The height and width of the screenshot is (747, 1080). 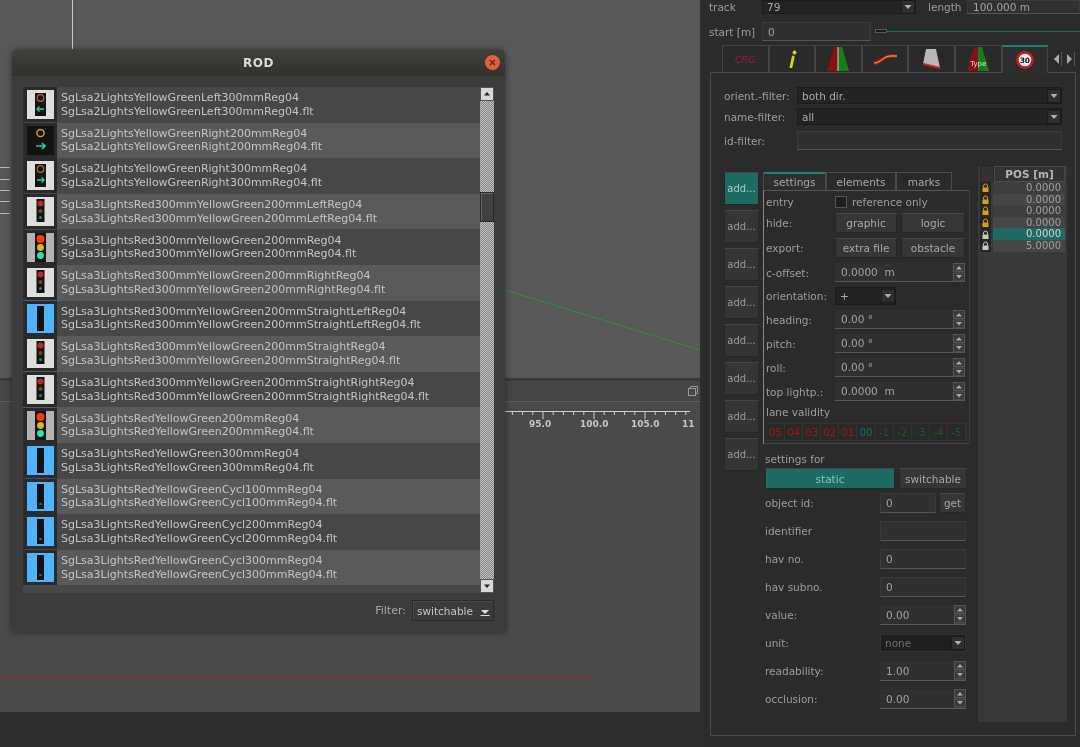 What do you see at coordinates (487, 207) in the screenshot?
I see `scrollbar-thumb` at bounding box center [487, 207].